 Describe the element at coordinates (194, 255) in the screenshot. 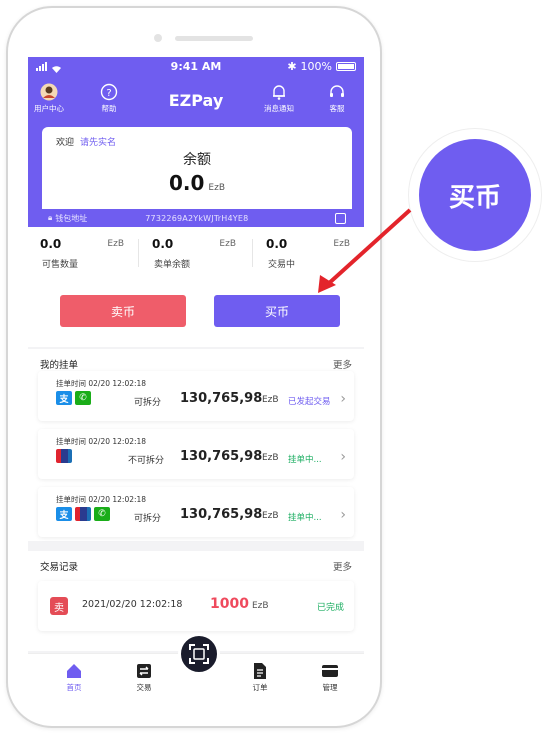

I see `stat-sell-balance: 0.0 EzB 卖单余额` at that location.